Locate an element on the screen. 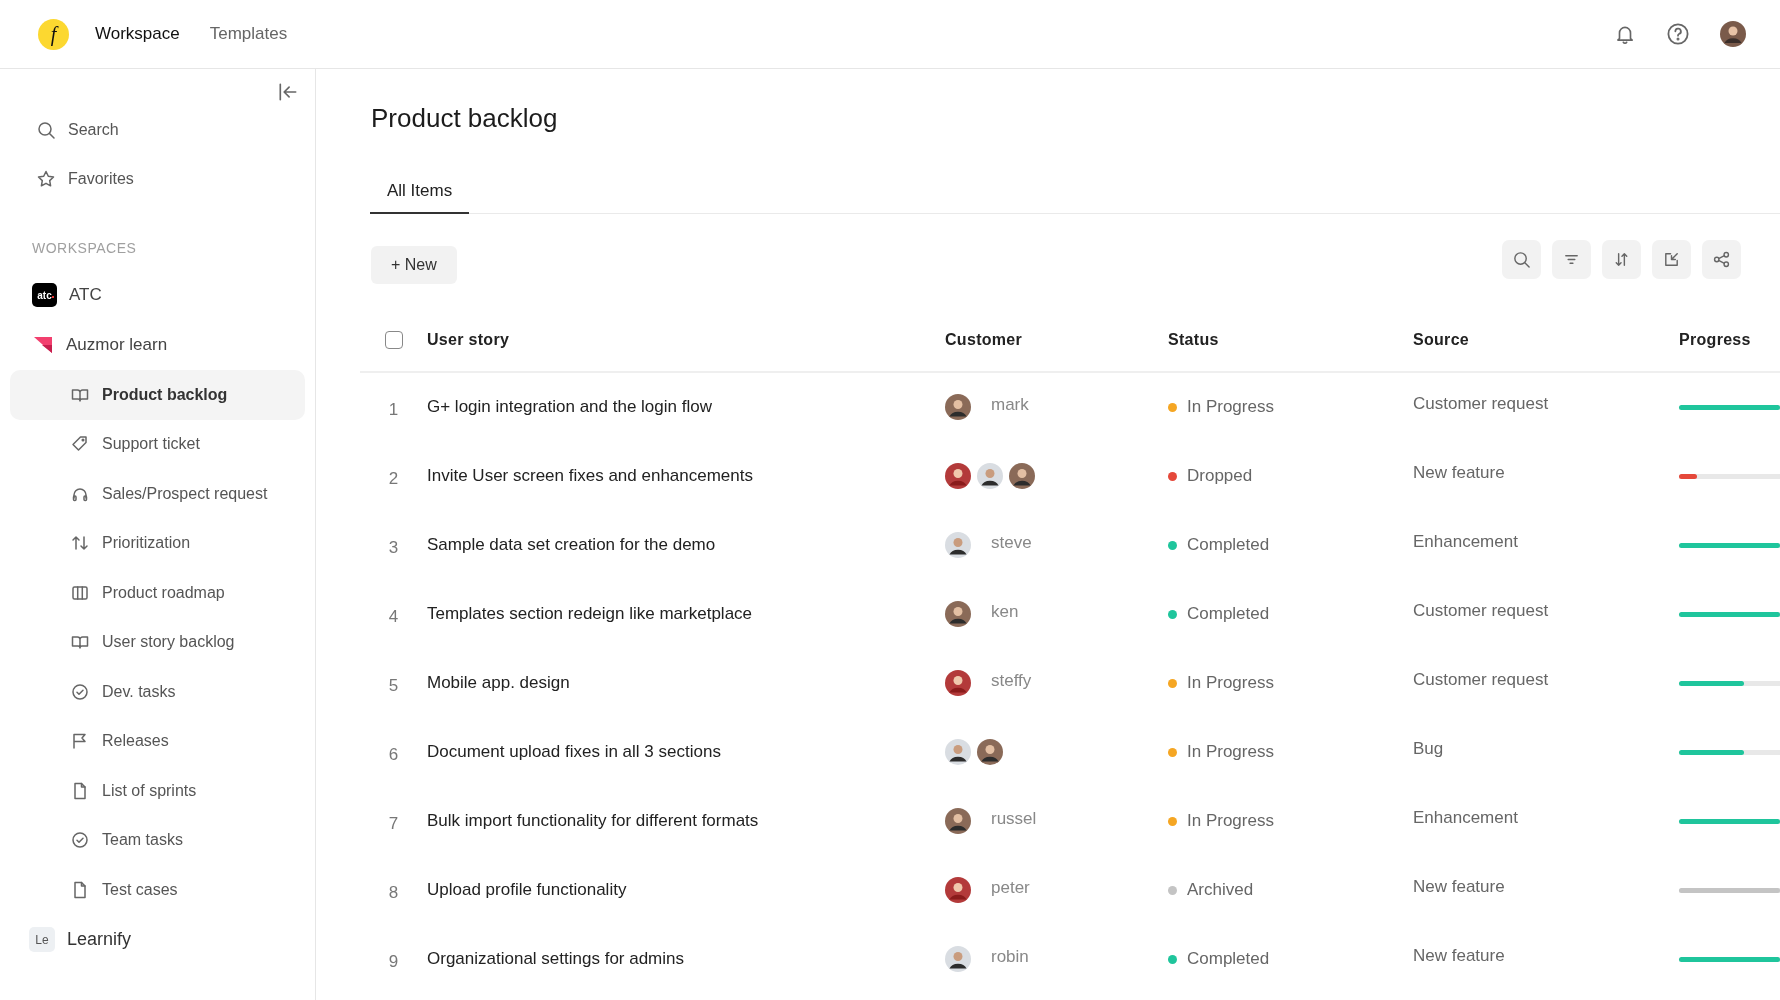  search-button is located at coordinates (1521, 259).